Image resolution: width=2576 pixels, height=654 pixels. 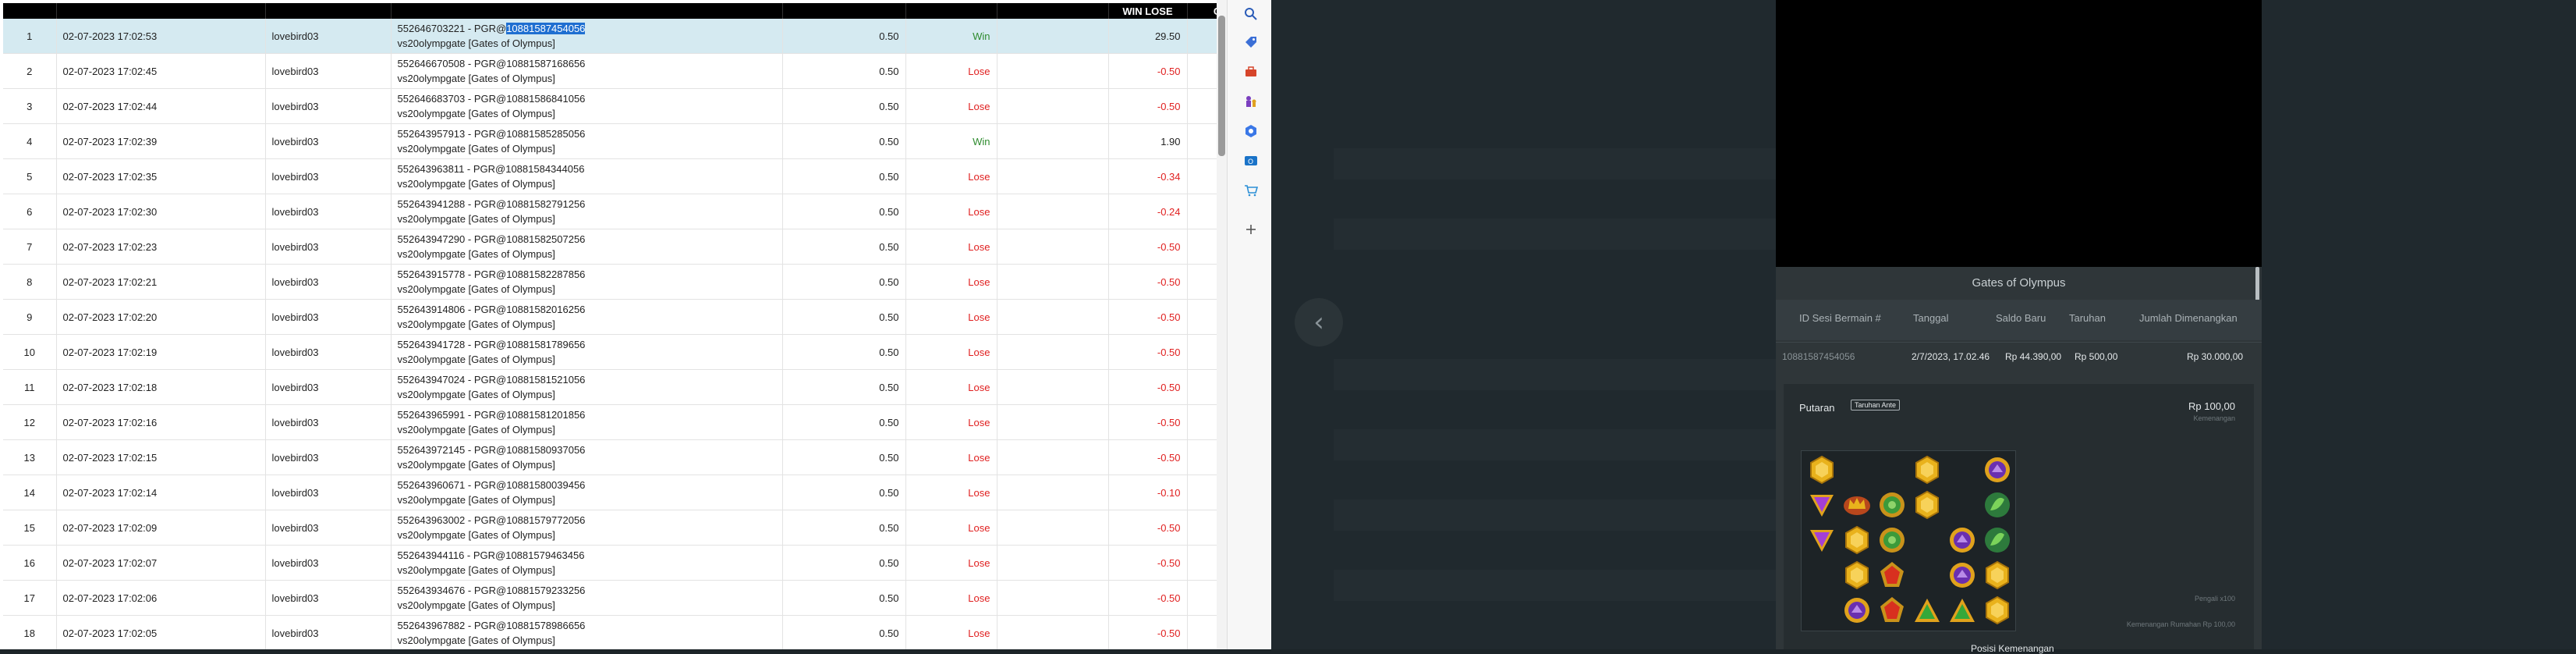 I want to click on row-username: lovebird03, so click(x=328, y=457).